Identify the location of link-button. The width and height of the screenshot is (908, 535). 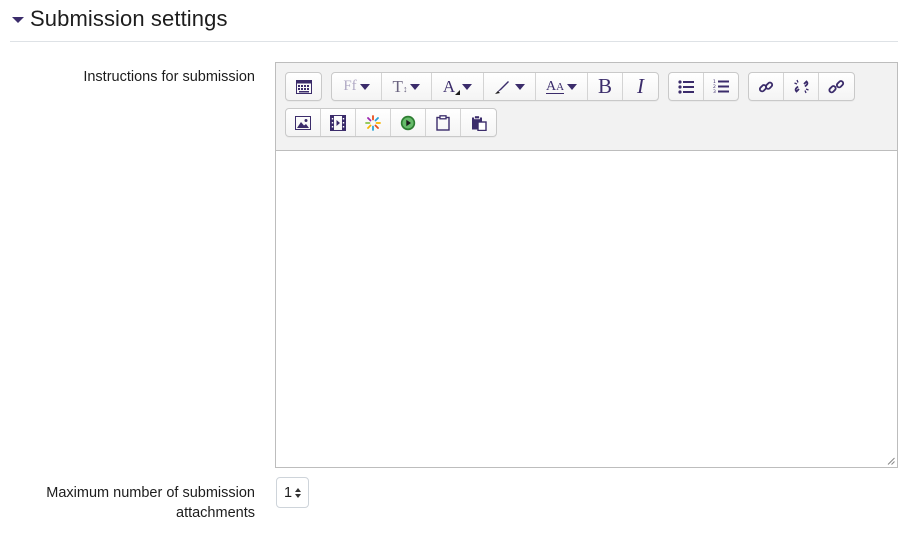
(766, 86).